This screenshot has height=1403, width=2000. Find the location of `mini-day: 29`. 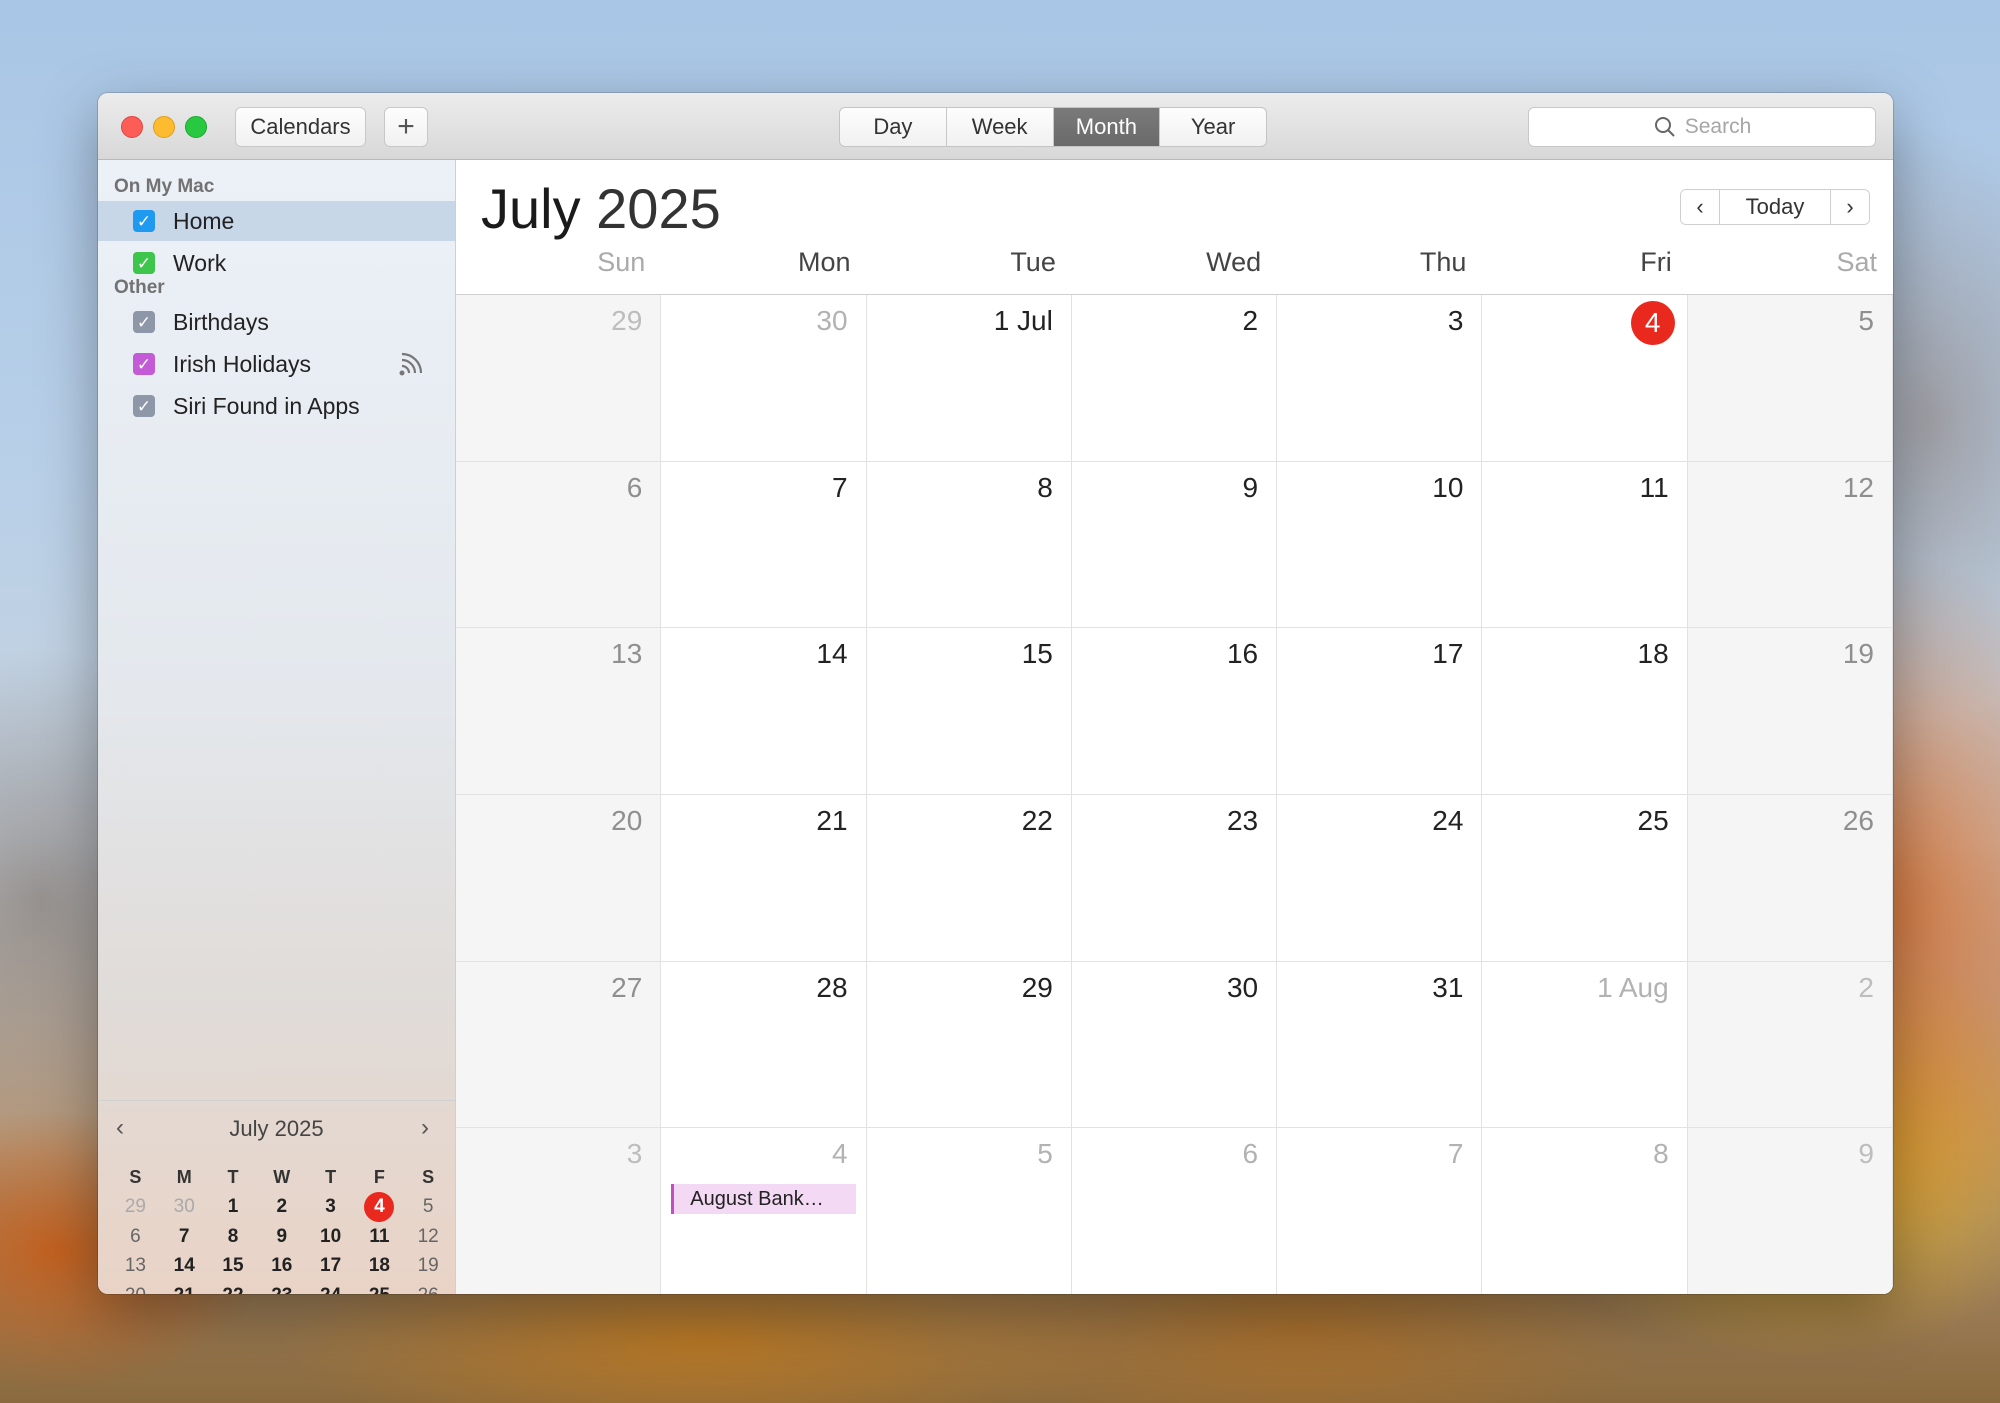

mini-day: 29 is located at coordinates (135, 1207).